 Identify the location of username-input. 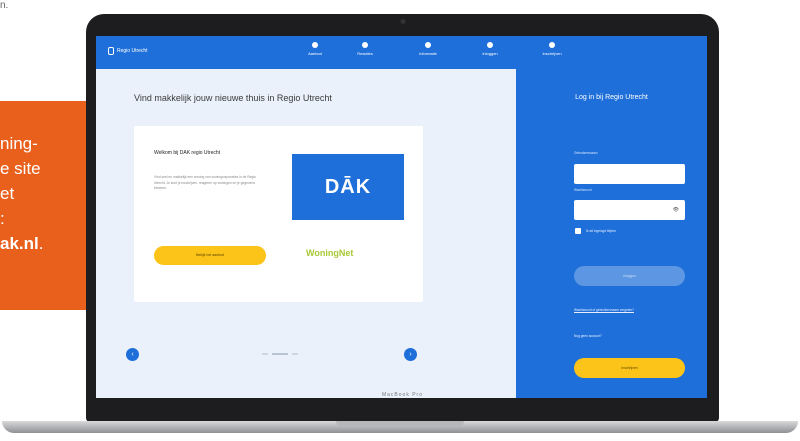
(629, 174).